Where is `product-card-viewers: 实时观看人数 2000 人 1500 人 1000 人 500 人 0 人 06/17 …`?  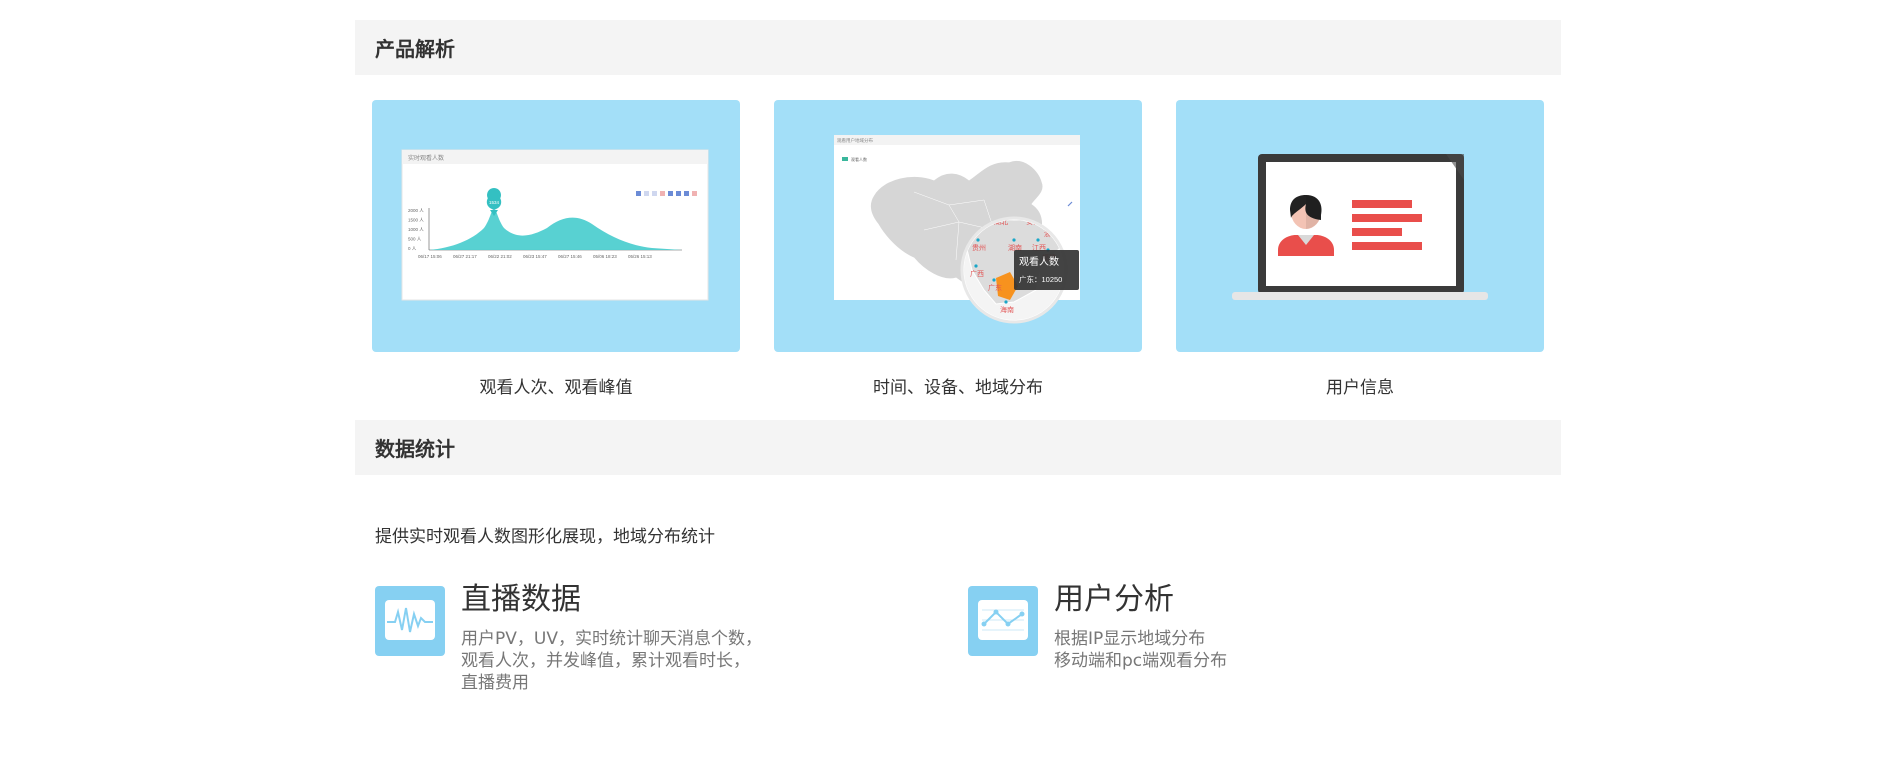 product-card-viewers: 实时观看人数 2000 人 1500 人 1000 人 500 人 0 人 06/17 … is located at coordinates (556, 250).